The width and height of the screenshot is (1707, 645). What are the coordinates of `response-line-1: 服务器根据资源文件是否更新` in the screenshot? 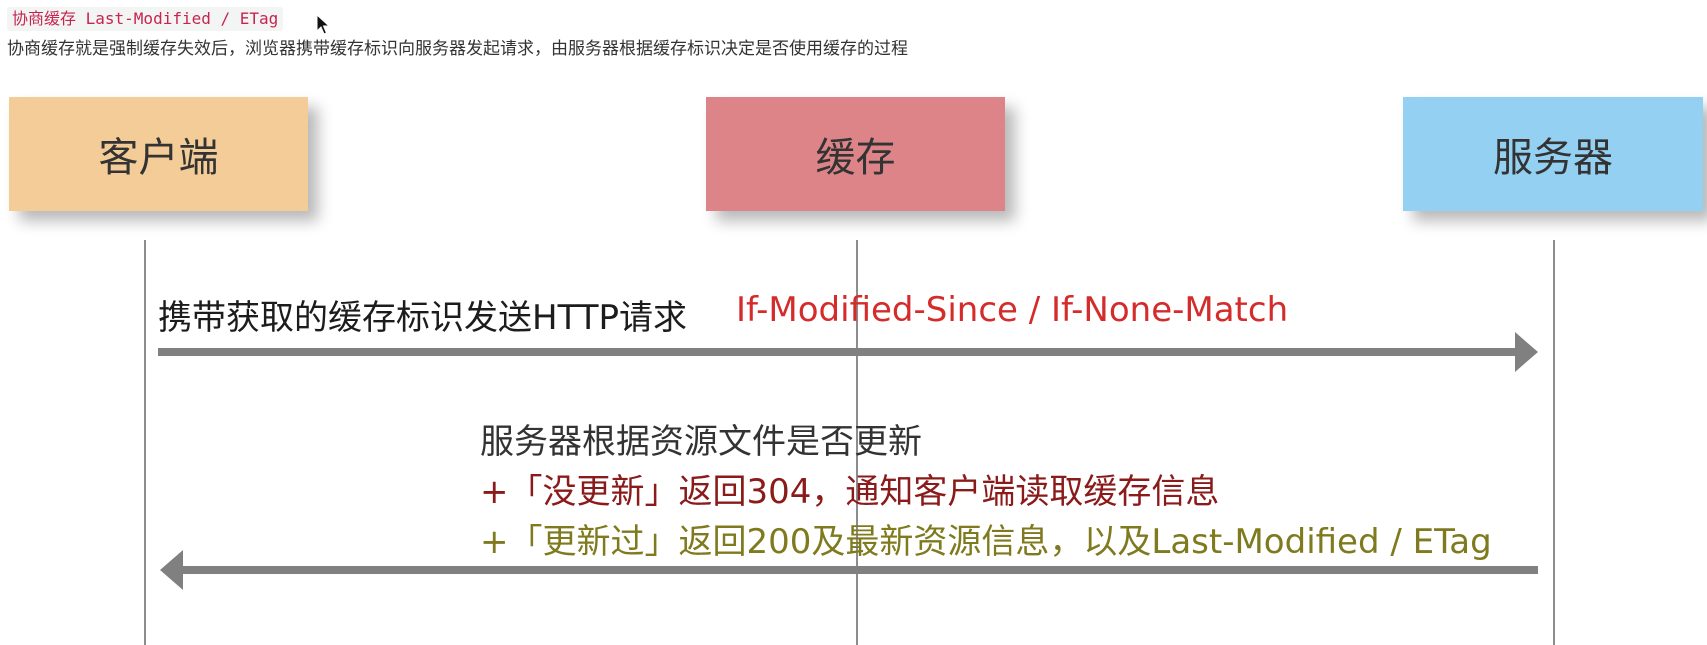 It's located at (701, 442).